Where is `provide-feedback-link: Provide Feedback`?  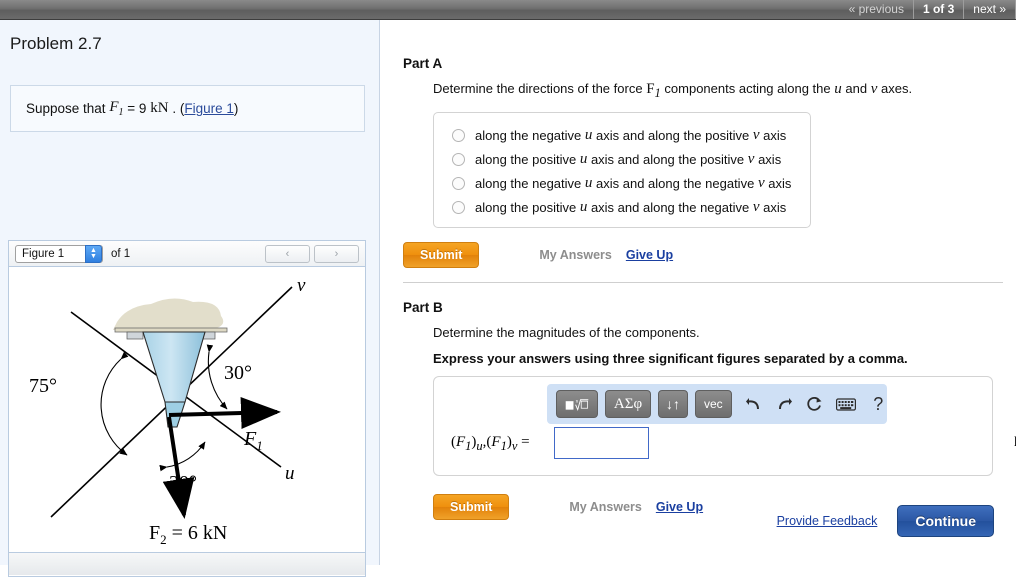 provide-feedback-link: Provide Feedback is located at coordinates (827, 521).